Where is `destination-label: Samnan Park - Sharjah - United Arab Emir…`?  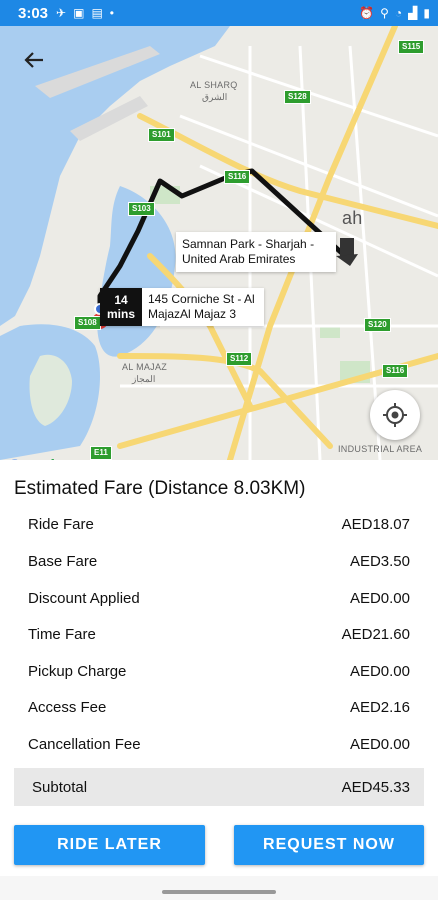 destination-label: Samnan Park - Sharjah - United Arab Emir… is located at coordinates (248, 251).